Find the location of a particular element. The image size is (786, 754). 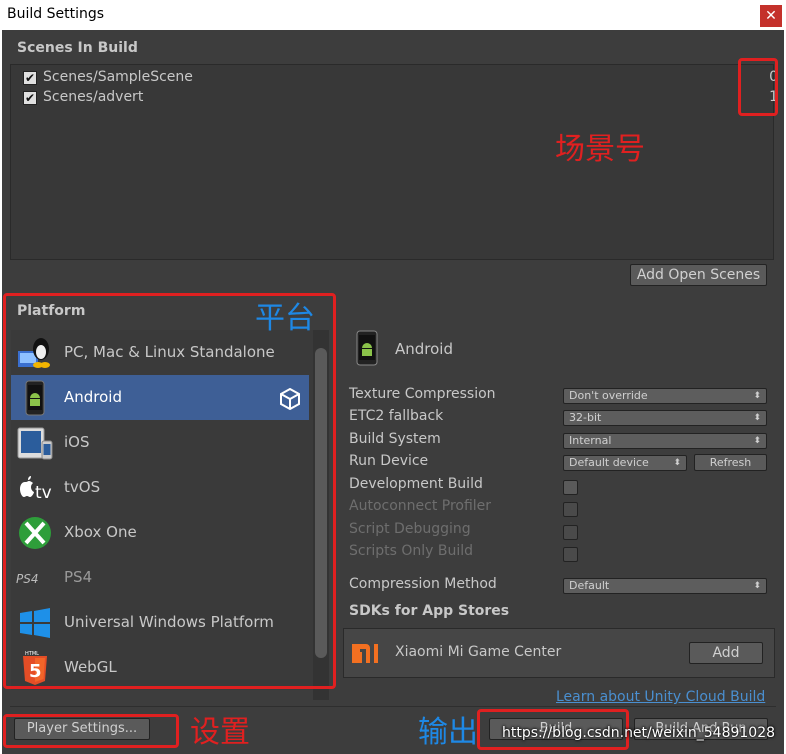

etc2-fallback-dropdown: 32-bit ⬍ is located at coordinates (665, 418).